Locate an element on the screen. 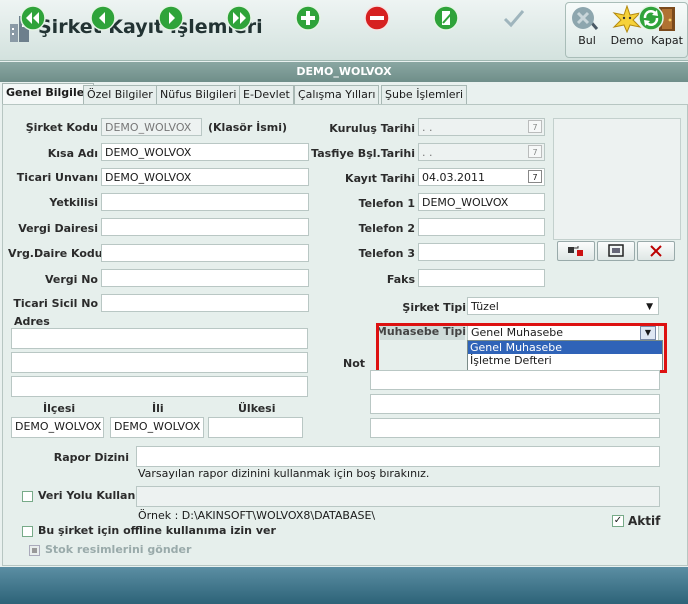  cancel-icon is located at coordinates (583, 18).